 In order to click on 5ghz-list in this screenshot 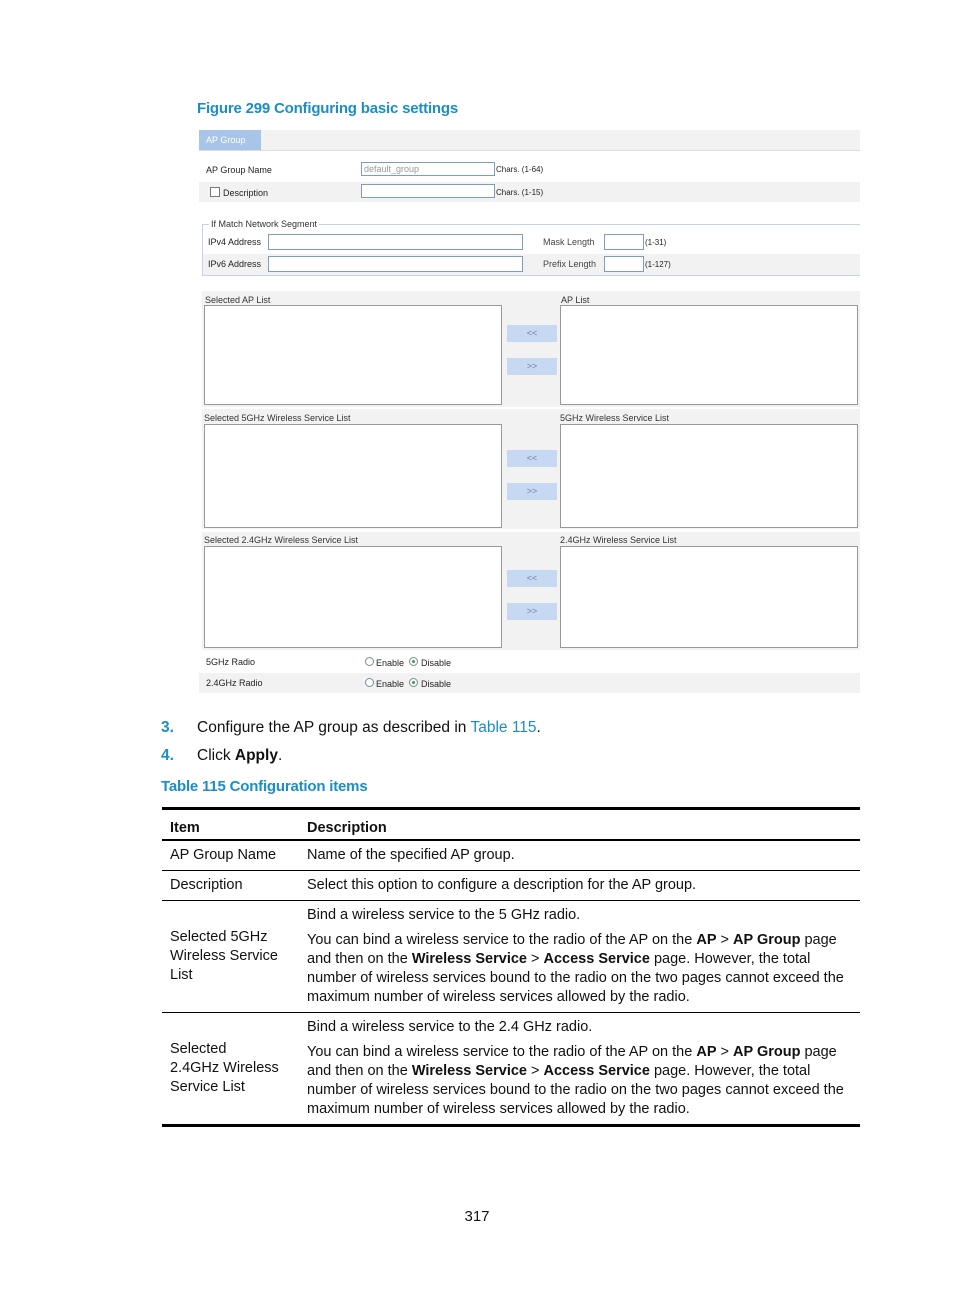, I will do `click(709, 476)`.